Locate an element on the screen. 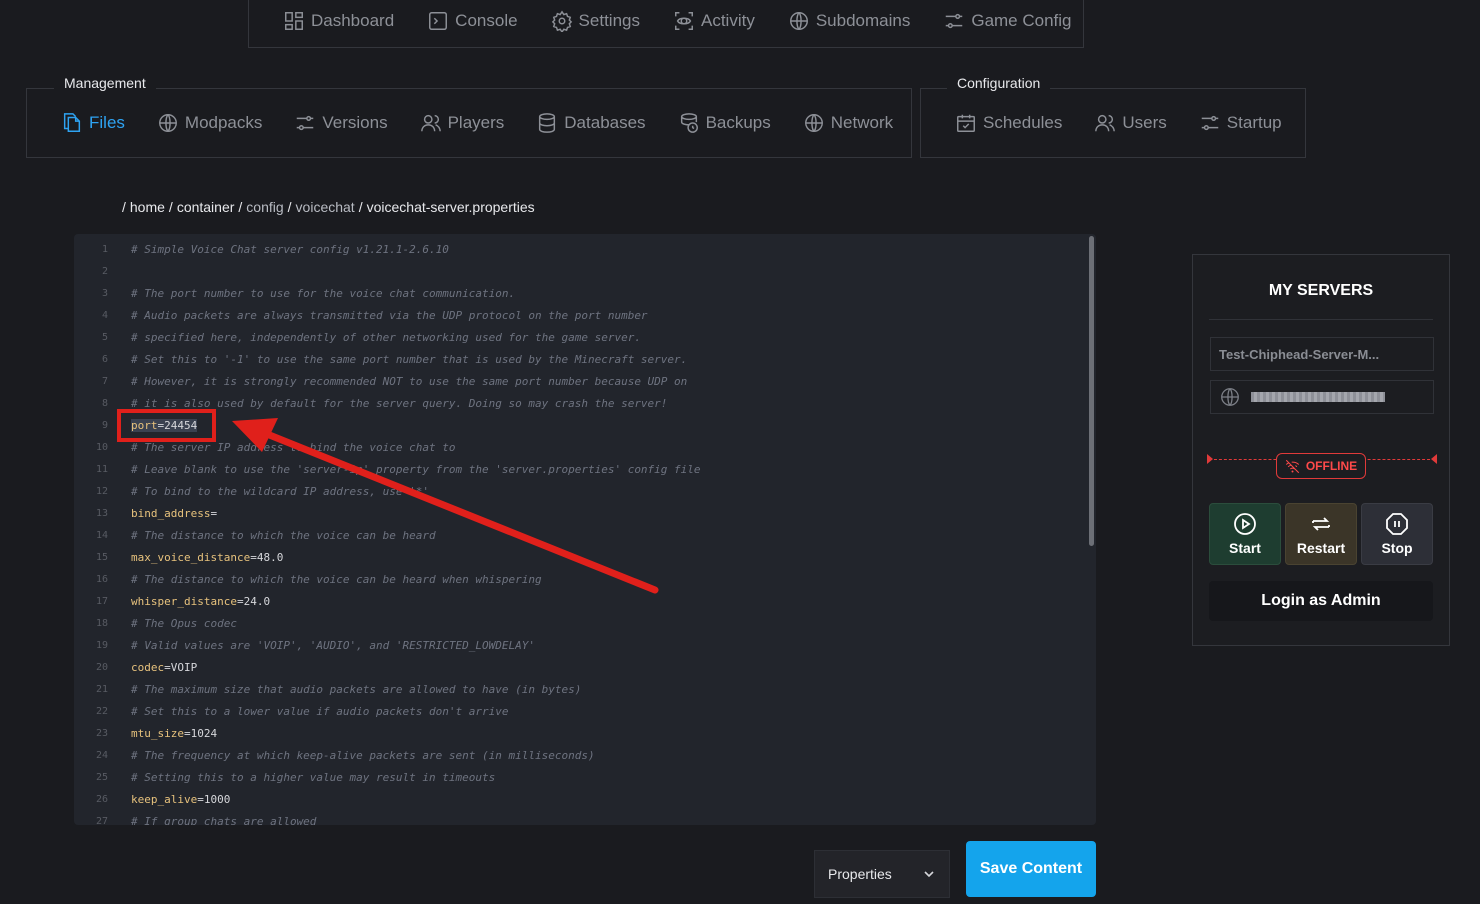 The height and width of the screenshot is (904, 1480). nav-network: Network is located at coordinates (848, 123).